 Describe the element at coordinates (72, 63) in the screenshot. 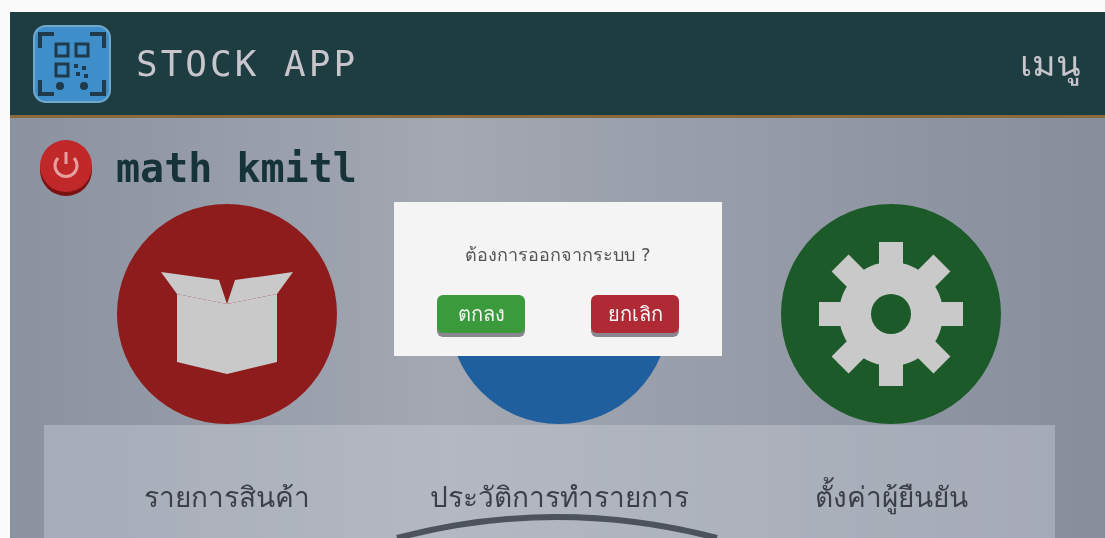

I see `qr-cart-logo-icon` at that location.